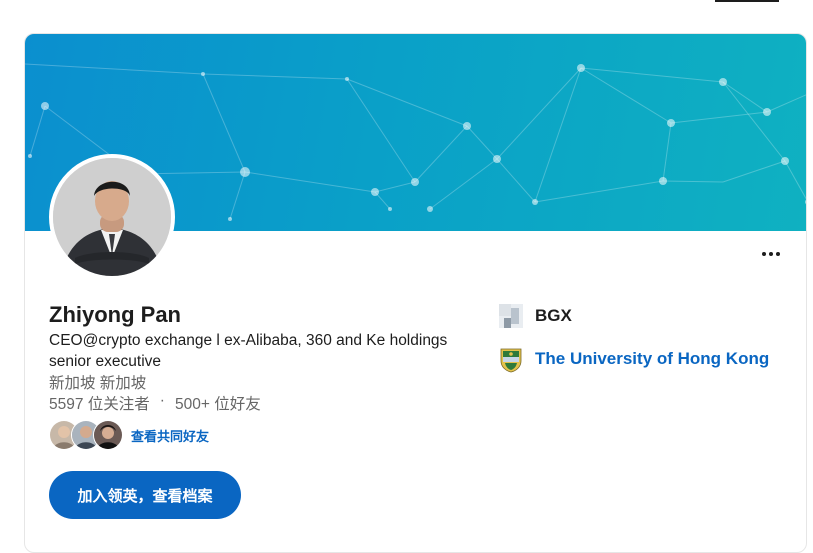 The height and width of the screenshot is (553, 813). What do you see at coordinates (98, 383) in the screenshot?
I see `profile-location: 新加坡 新加坡` at bounding box center [98, 383].